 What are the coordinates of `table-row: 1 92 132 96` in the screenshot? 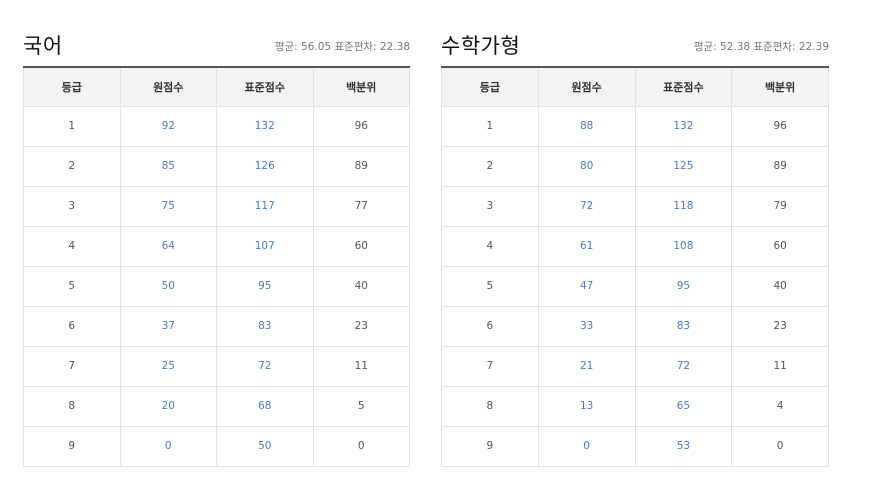 It's located at (216, 126).